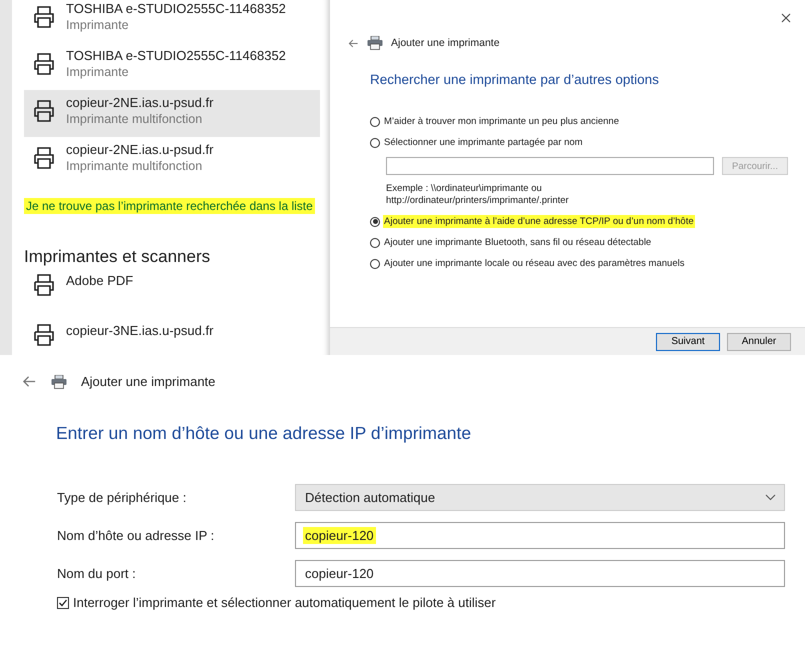  What do you see at coordinates (515, 79) in the screenshot?
I see `dialog-heading: Rechercher une imprimante par d’autres options` at bounding box center [515, 79].